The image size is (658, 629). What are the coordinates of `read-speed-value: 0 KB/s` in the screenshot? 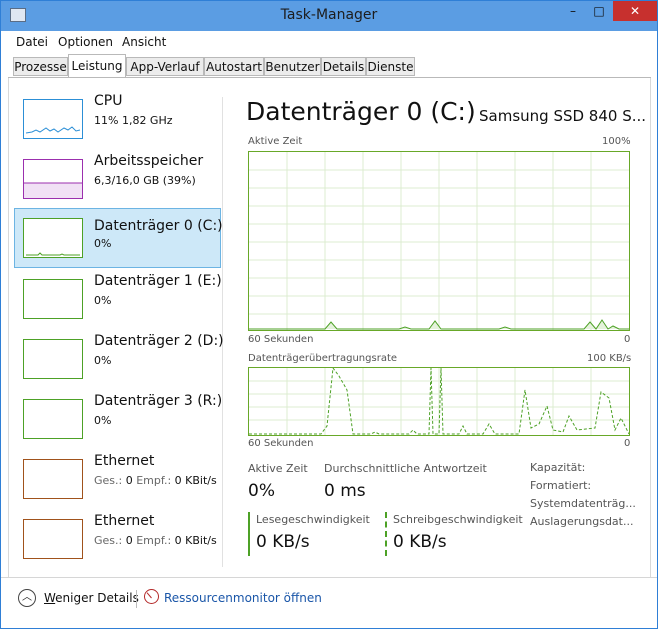 It's located at (283, 542).